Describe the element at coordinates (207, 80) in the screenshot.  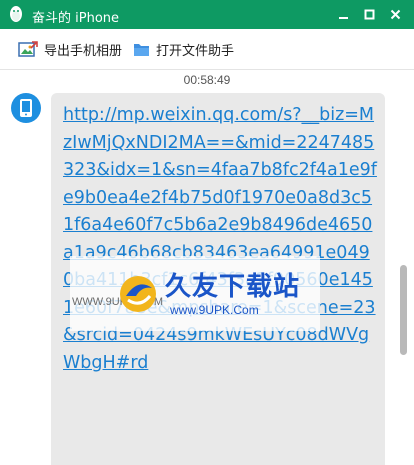
I see `message-timestamp: 00:58:49` at that location.